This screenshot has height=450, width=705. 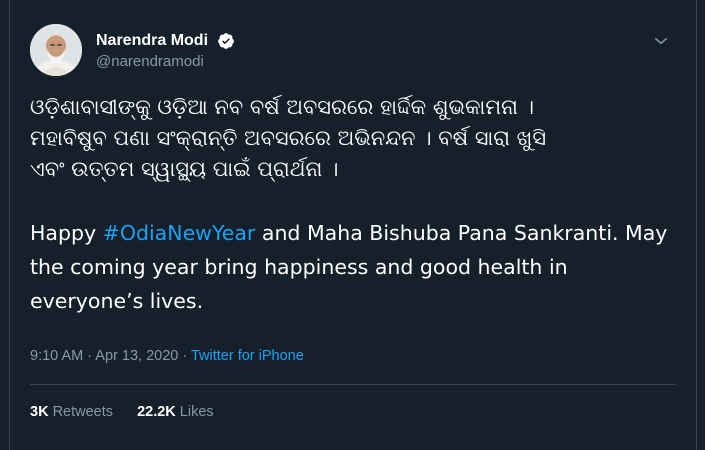 I want to click on tweet-header: Narendra Modi @narendramodi, so click(x=353, y=52).